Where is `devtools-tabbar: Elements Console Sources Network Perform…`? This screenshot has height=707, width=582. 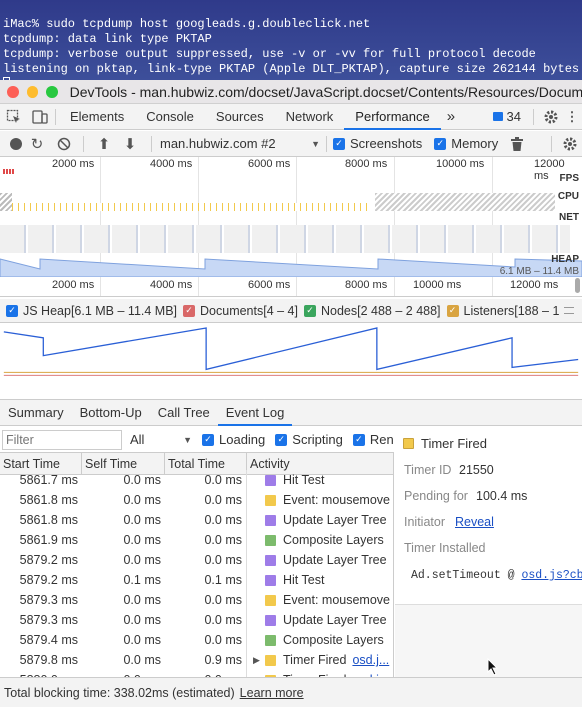
devtools-tabbar: Elements Console Sources Network Perform… is located at coordinates (291, 117).